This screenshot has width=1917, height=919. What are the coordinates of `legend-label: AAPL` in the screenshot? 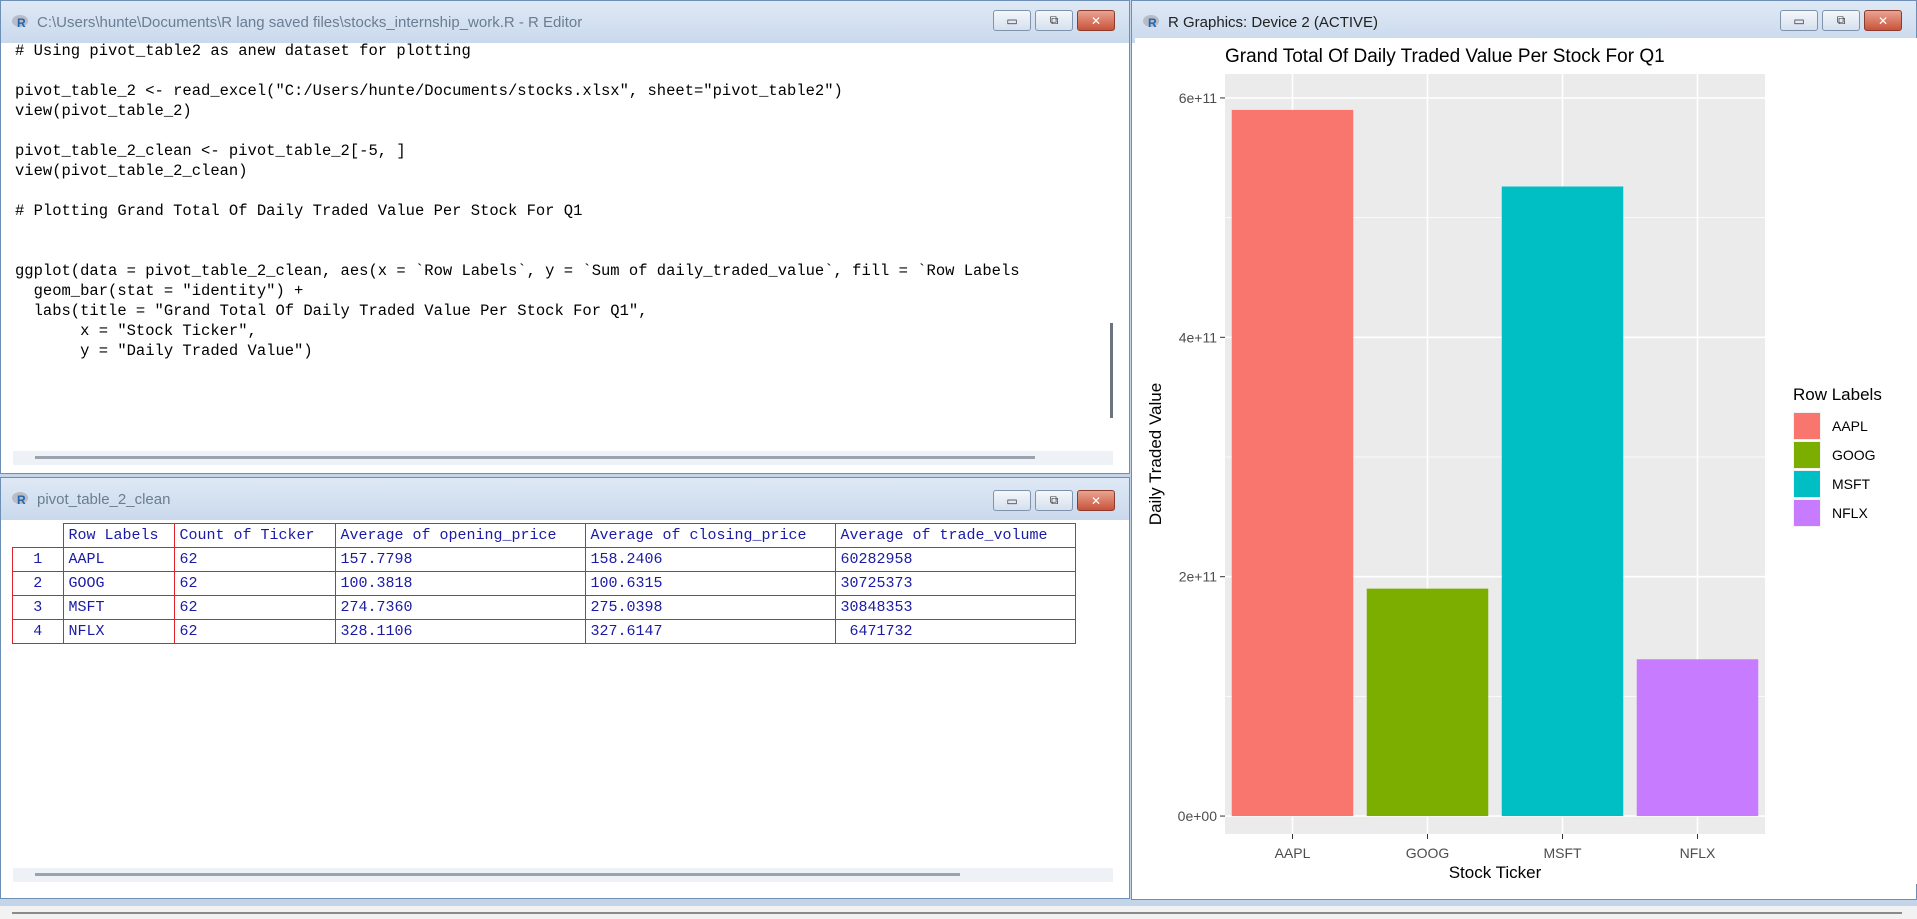 It's located at (1850, 426).